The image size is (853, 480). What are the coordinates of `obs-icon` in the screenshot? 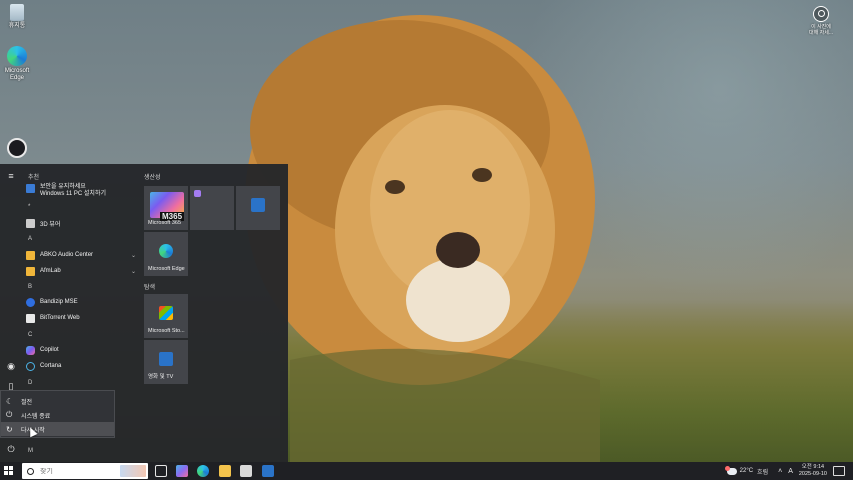 It's located at (17, 148).